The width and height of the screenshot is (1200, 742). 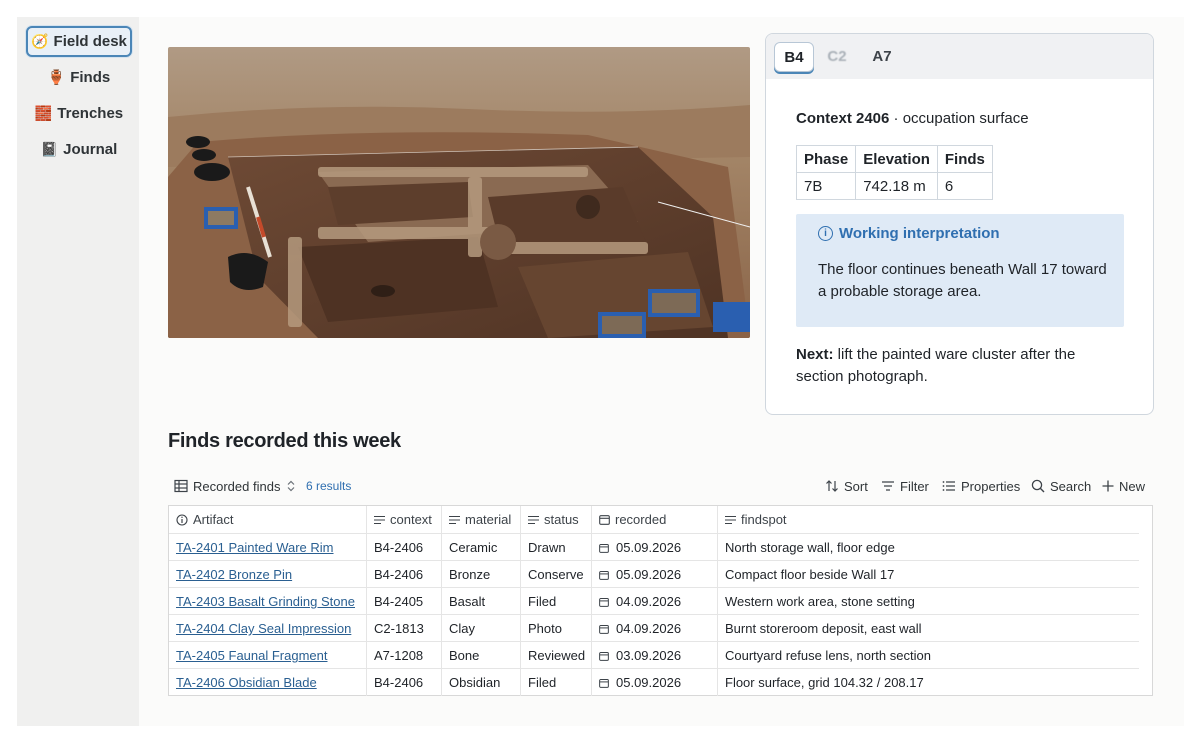 I want to click on col-label: findspot, so click(x=764, y=519).